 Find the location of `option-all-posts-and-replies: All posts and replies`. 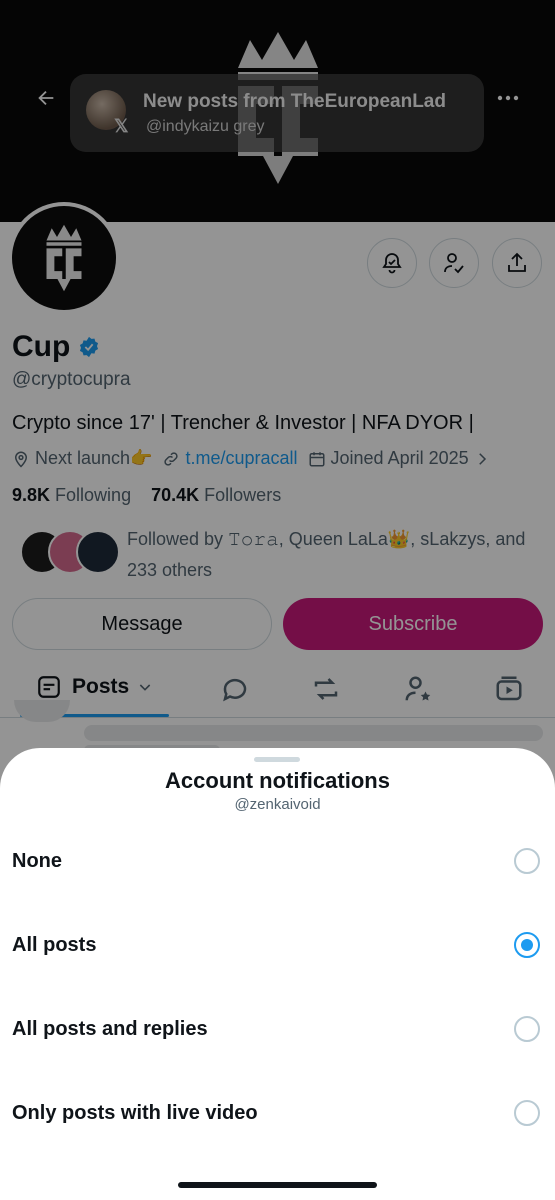

option-all-posts-and-replies: All posts and replies is located at coordinates (277, 1030).